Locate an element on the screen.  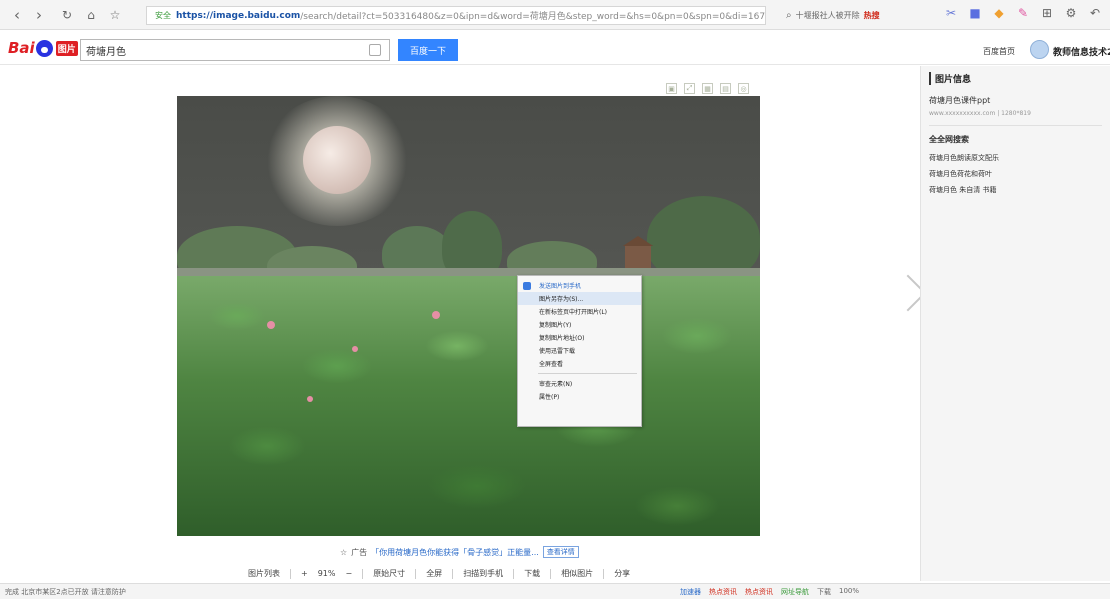
image-bottom-toolbar: 图片列表 + 91% − 原始尺寸 全屏 扫描到手机 下载 相似图片 分享 is located at coordinates (439, 573).